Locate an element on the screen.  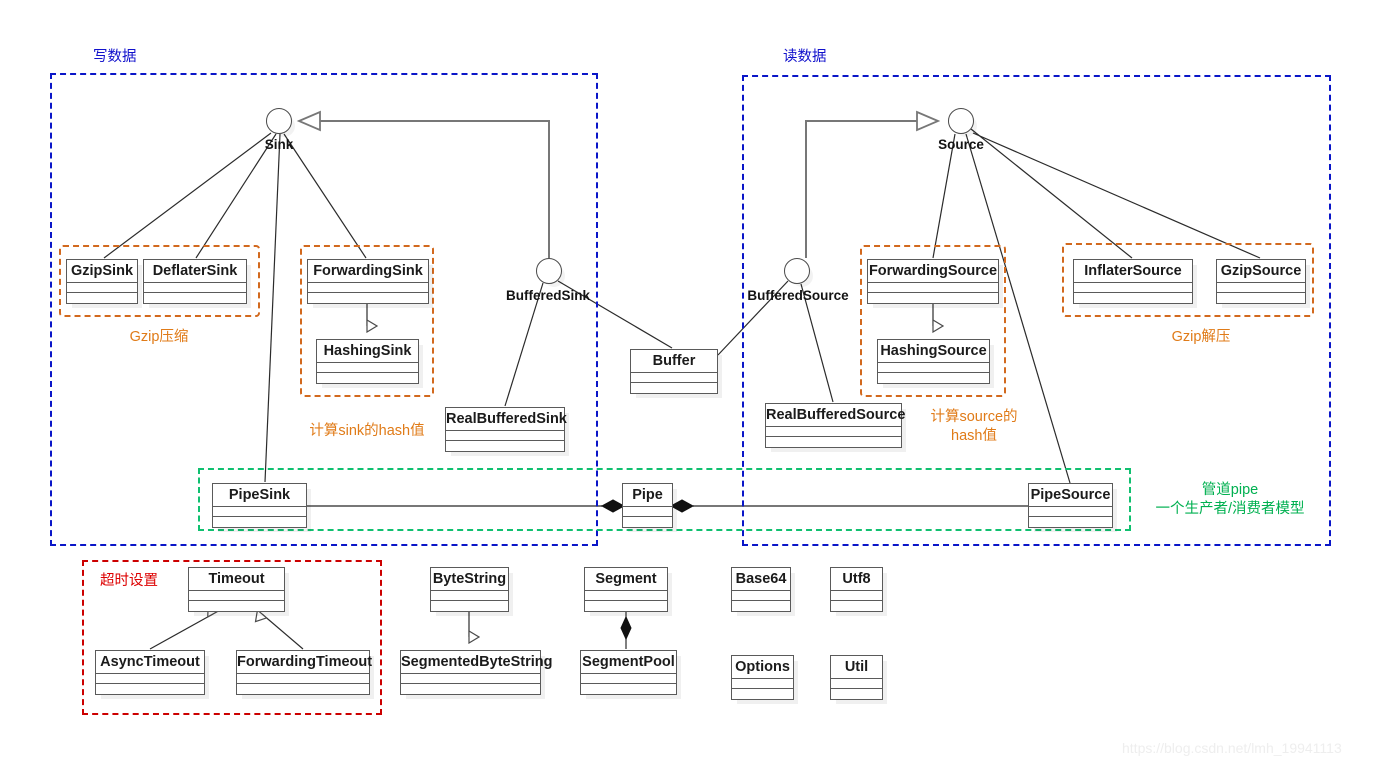
class-inflater-source: InflaterSource is located at coordinates (1133, 281).